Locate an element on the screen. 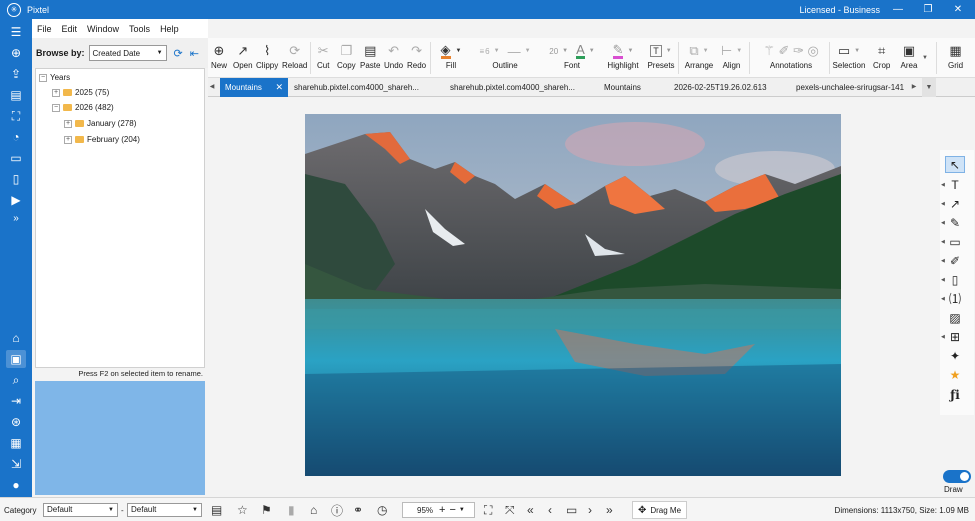  last-page-icon: » is located at coordinates (609, 510).